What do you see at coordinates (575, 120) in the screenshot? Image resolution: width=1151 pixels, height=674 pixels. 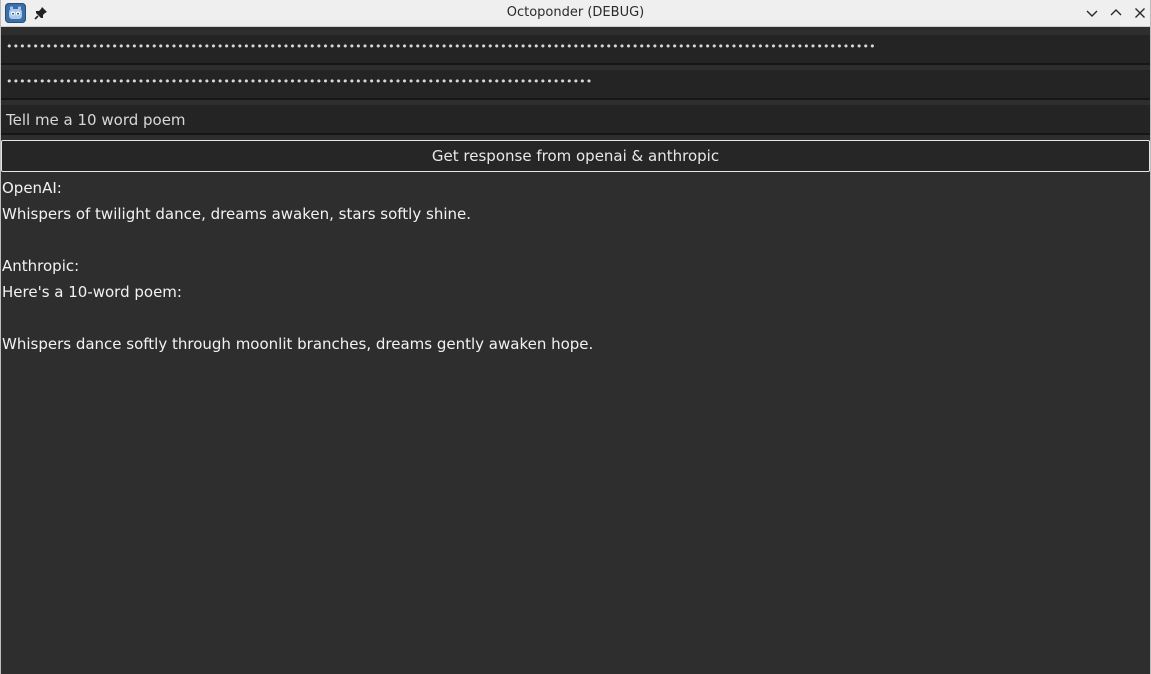 I see `prompt-input: Tell me a 10 word poem` at bounding box center [575, 120].